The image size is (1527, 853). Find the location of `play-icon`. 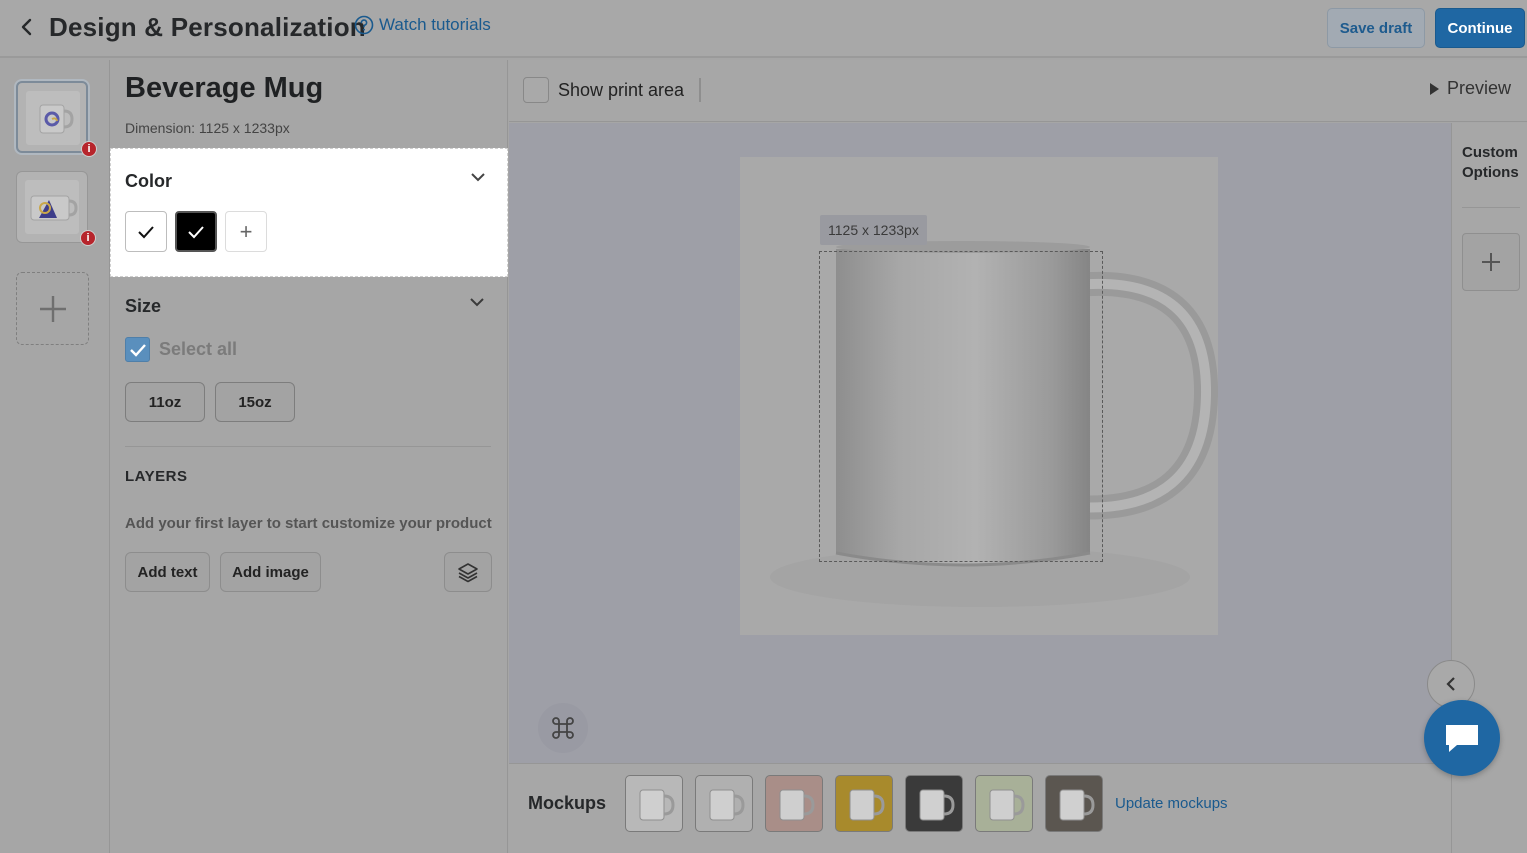

play-icon is located at coordinates (1434, 88).